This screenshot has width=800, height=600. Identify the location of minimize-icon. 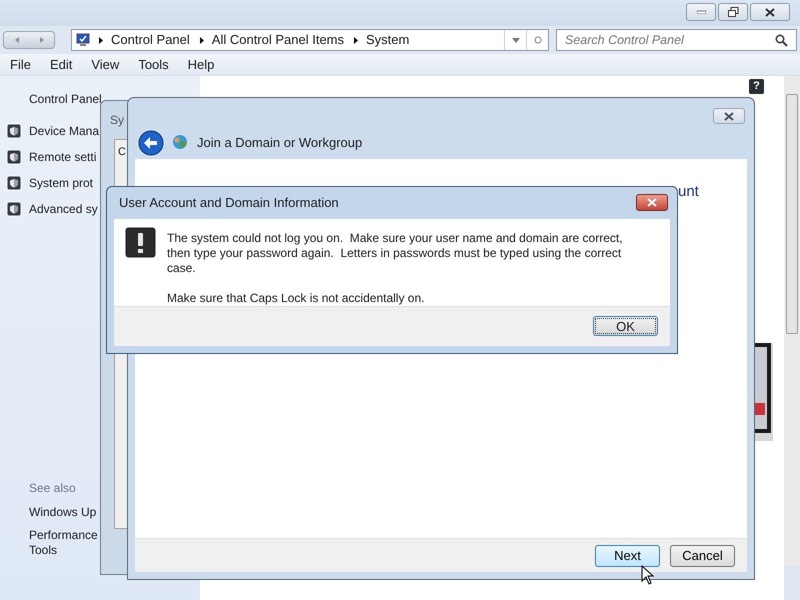
(701, 12).